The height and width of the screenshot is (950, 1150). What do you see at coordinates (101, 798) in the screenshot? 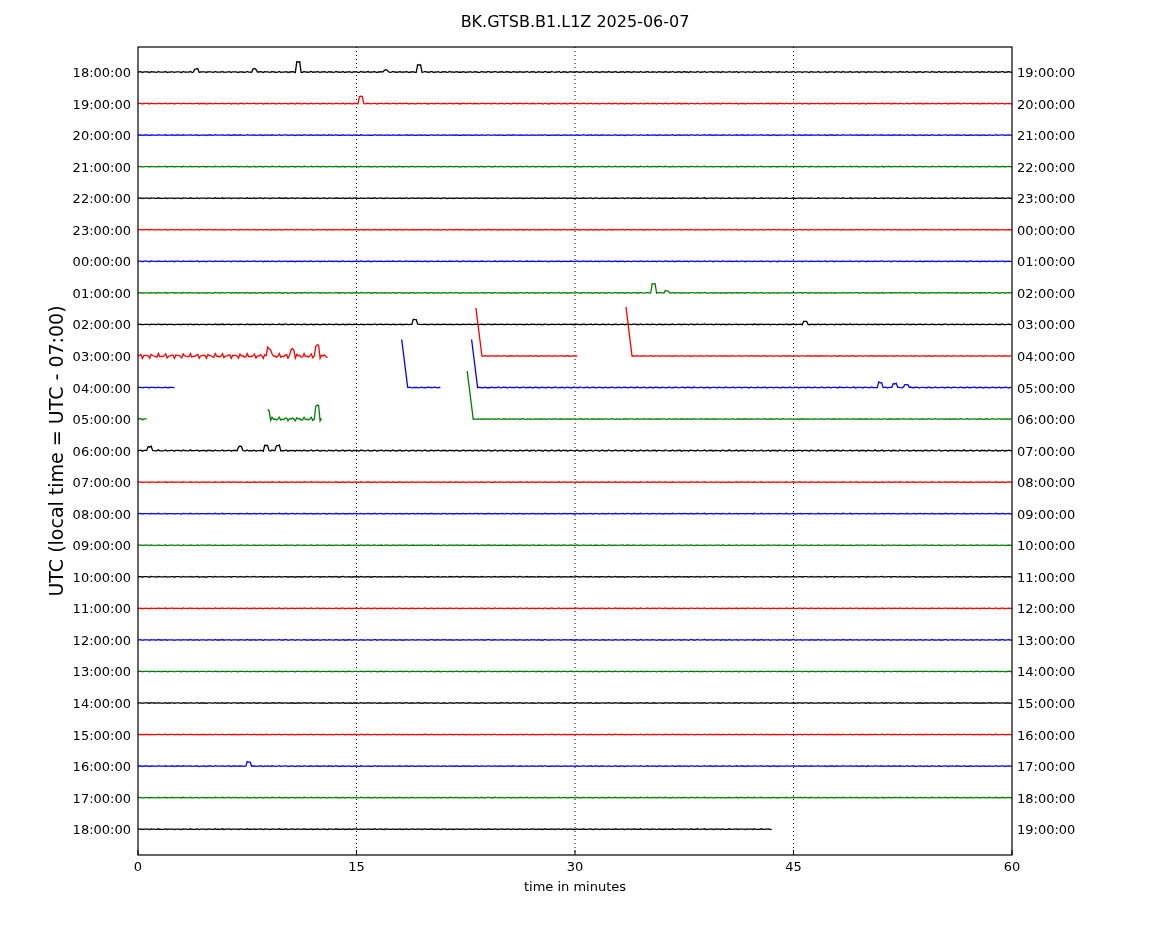
I see `row-time-label: 17:00:00` at bounding box center [101, 798].